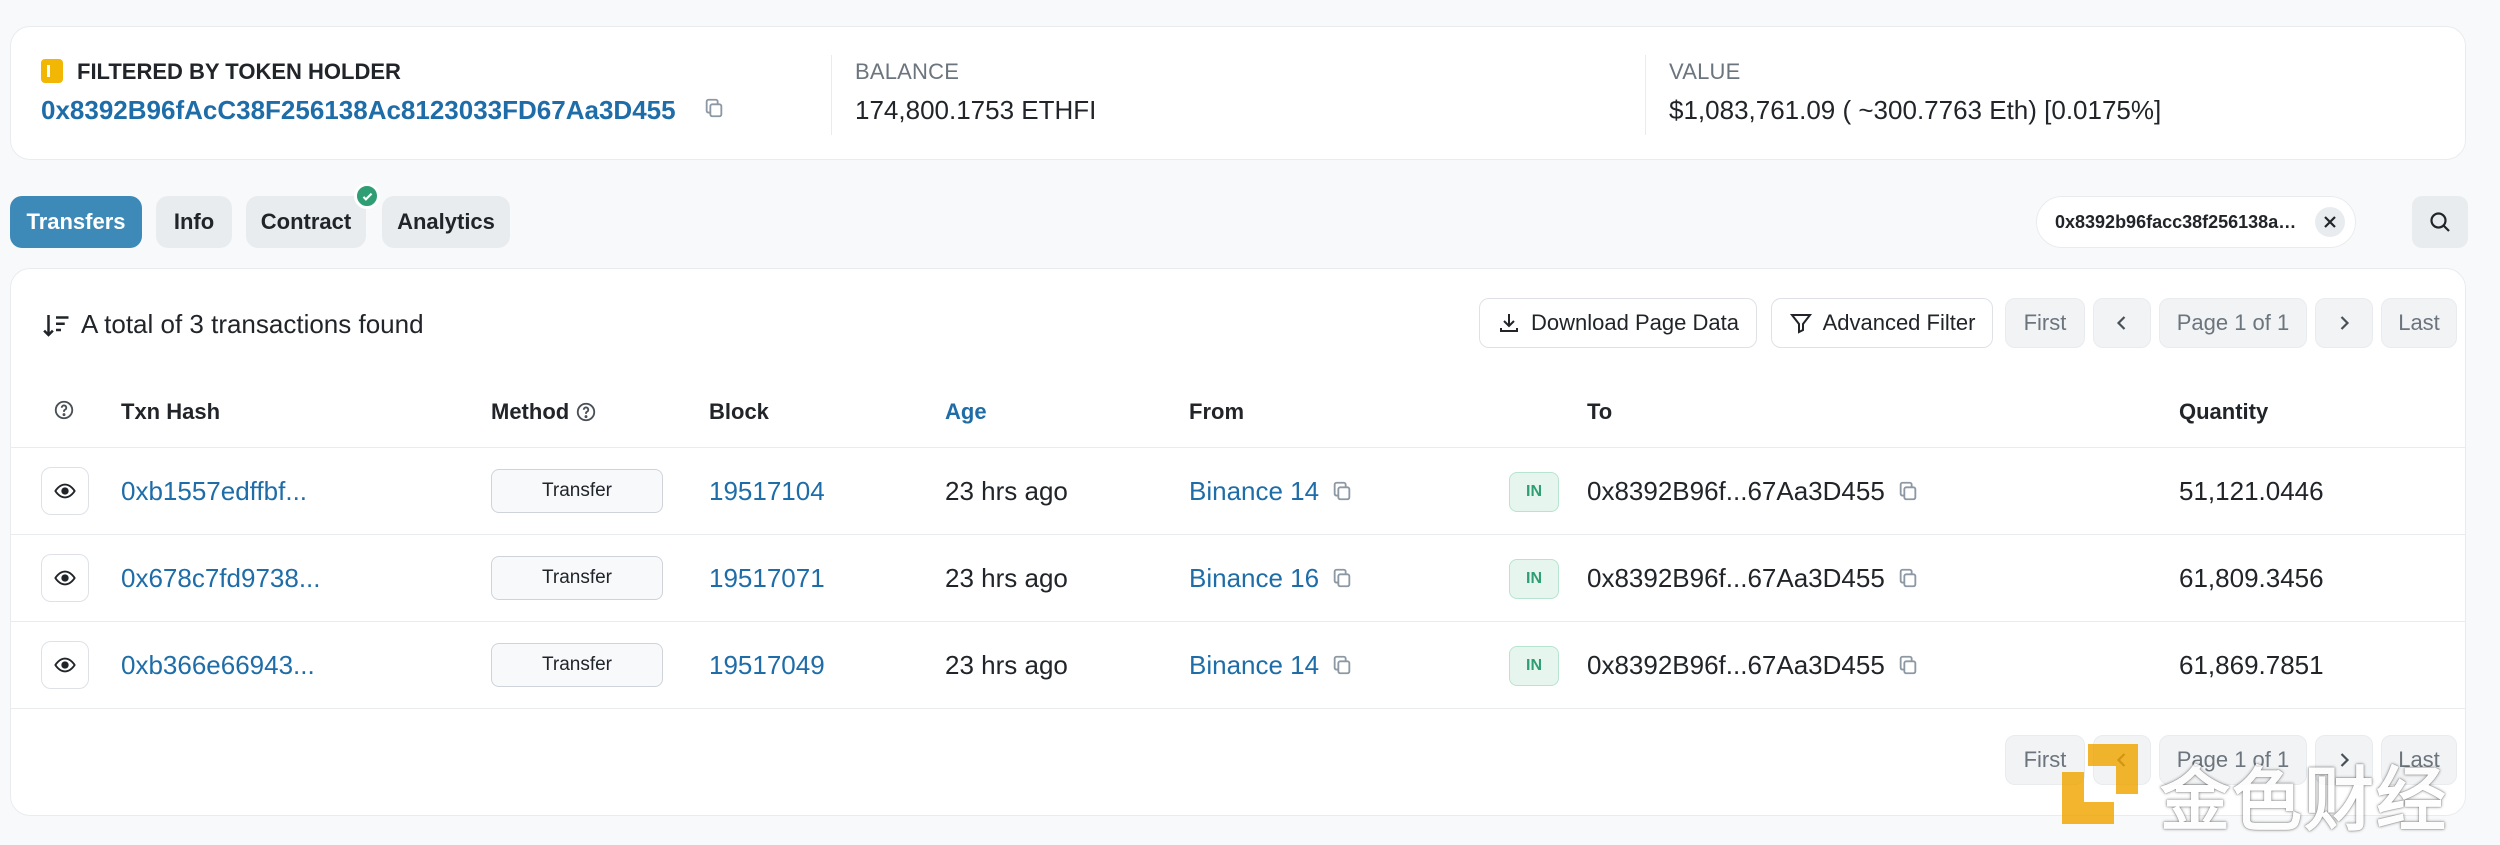 Image resolution: width=2500 pixels, height=845 pixels. What do you see at coordinates (1800, 324) in the screenshot?
I see `filter-icon` at bounding box center [1800, 324].